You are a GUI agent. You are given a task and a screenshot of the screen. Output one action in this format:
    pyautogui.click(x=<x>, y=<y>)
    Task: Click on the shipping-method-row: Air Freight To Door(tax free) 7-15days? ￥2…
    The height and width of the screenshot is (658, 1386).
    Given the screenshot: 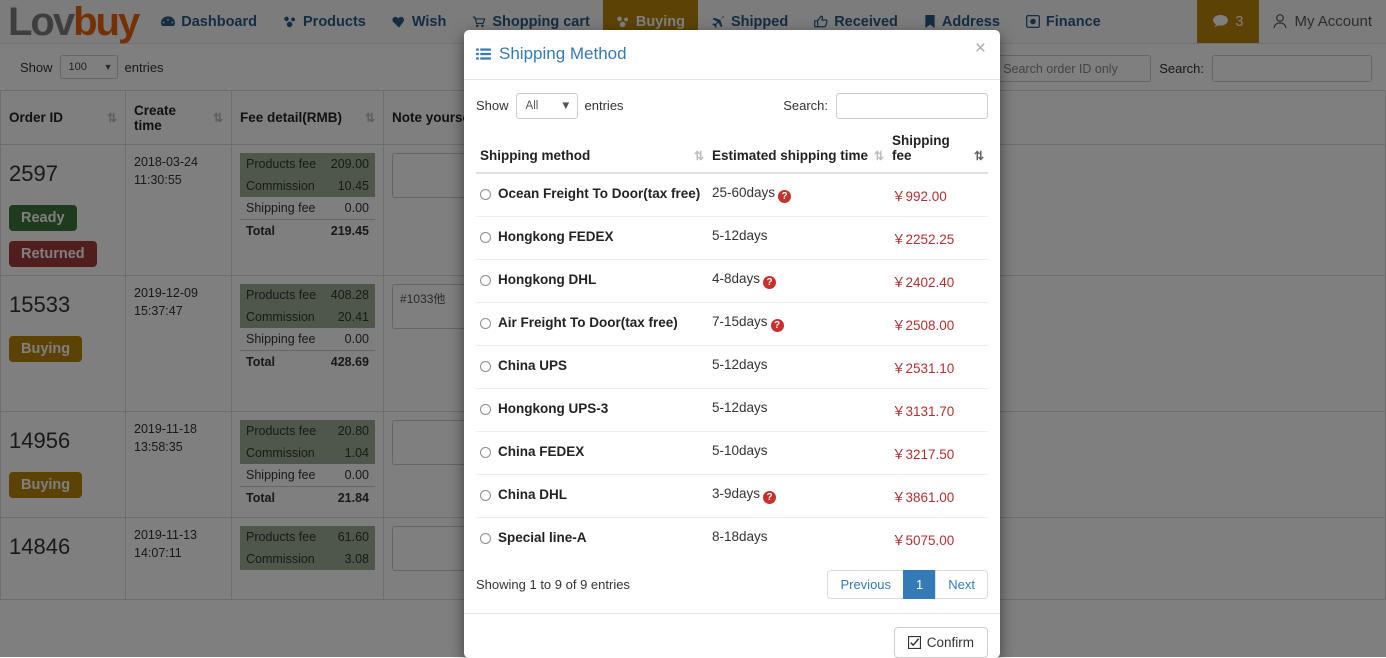 What is the action you would take?
    pyautogui.click(x=732, y=323)
    